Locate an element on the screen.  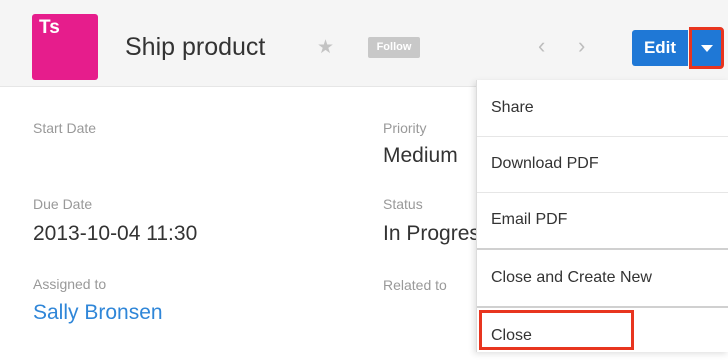
menu-item-email-pdf: Email PDF is located at coordinates (602, 221).